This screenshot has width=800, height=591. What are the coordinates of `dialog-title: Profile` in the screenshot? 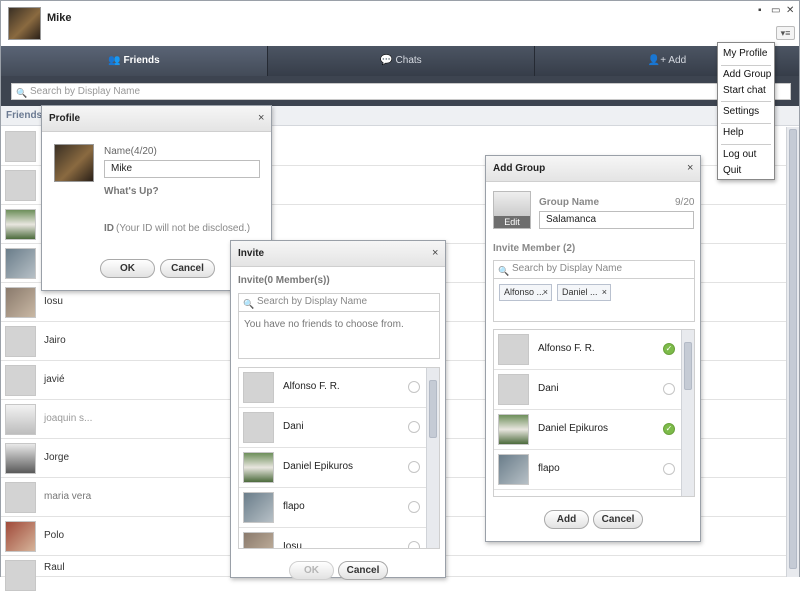 It's located at (156, 119).